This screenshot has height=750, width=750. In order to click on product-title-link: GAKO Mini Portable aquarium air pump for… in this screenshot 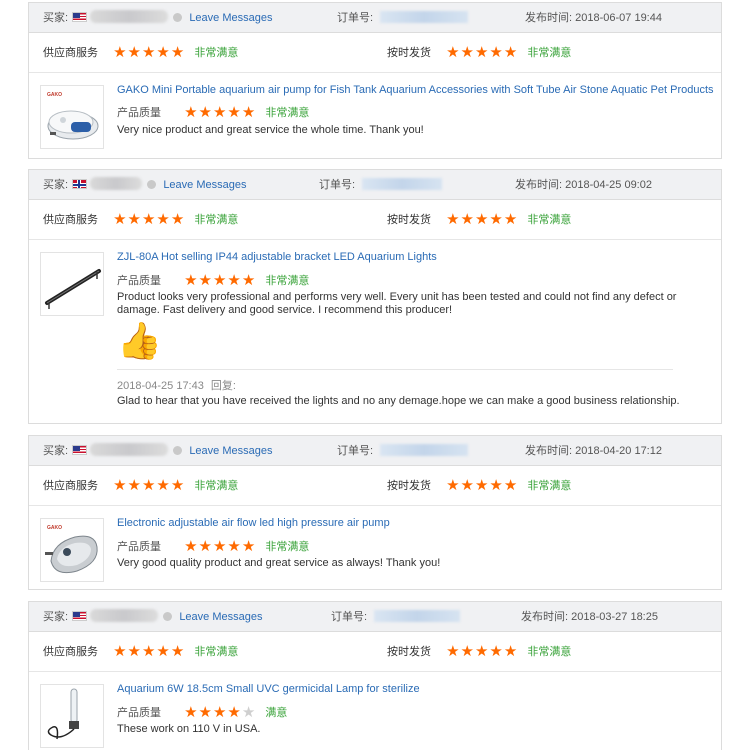, I will do `click(415, 90)`.